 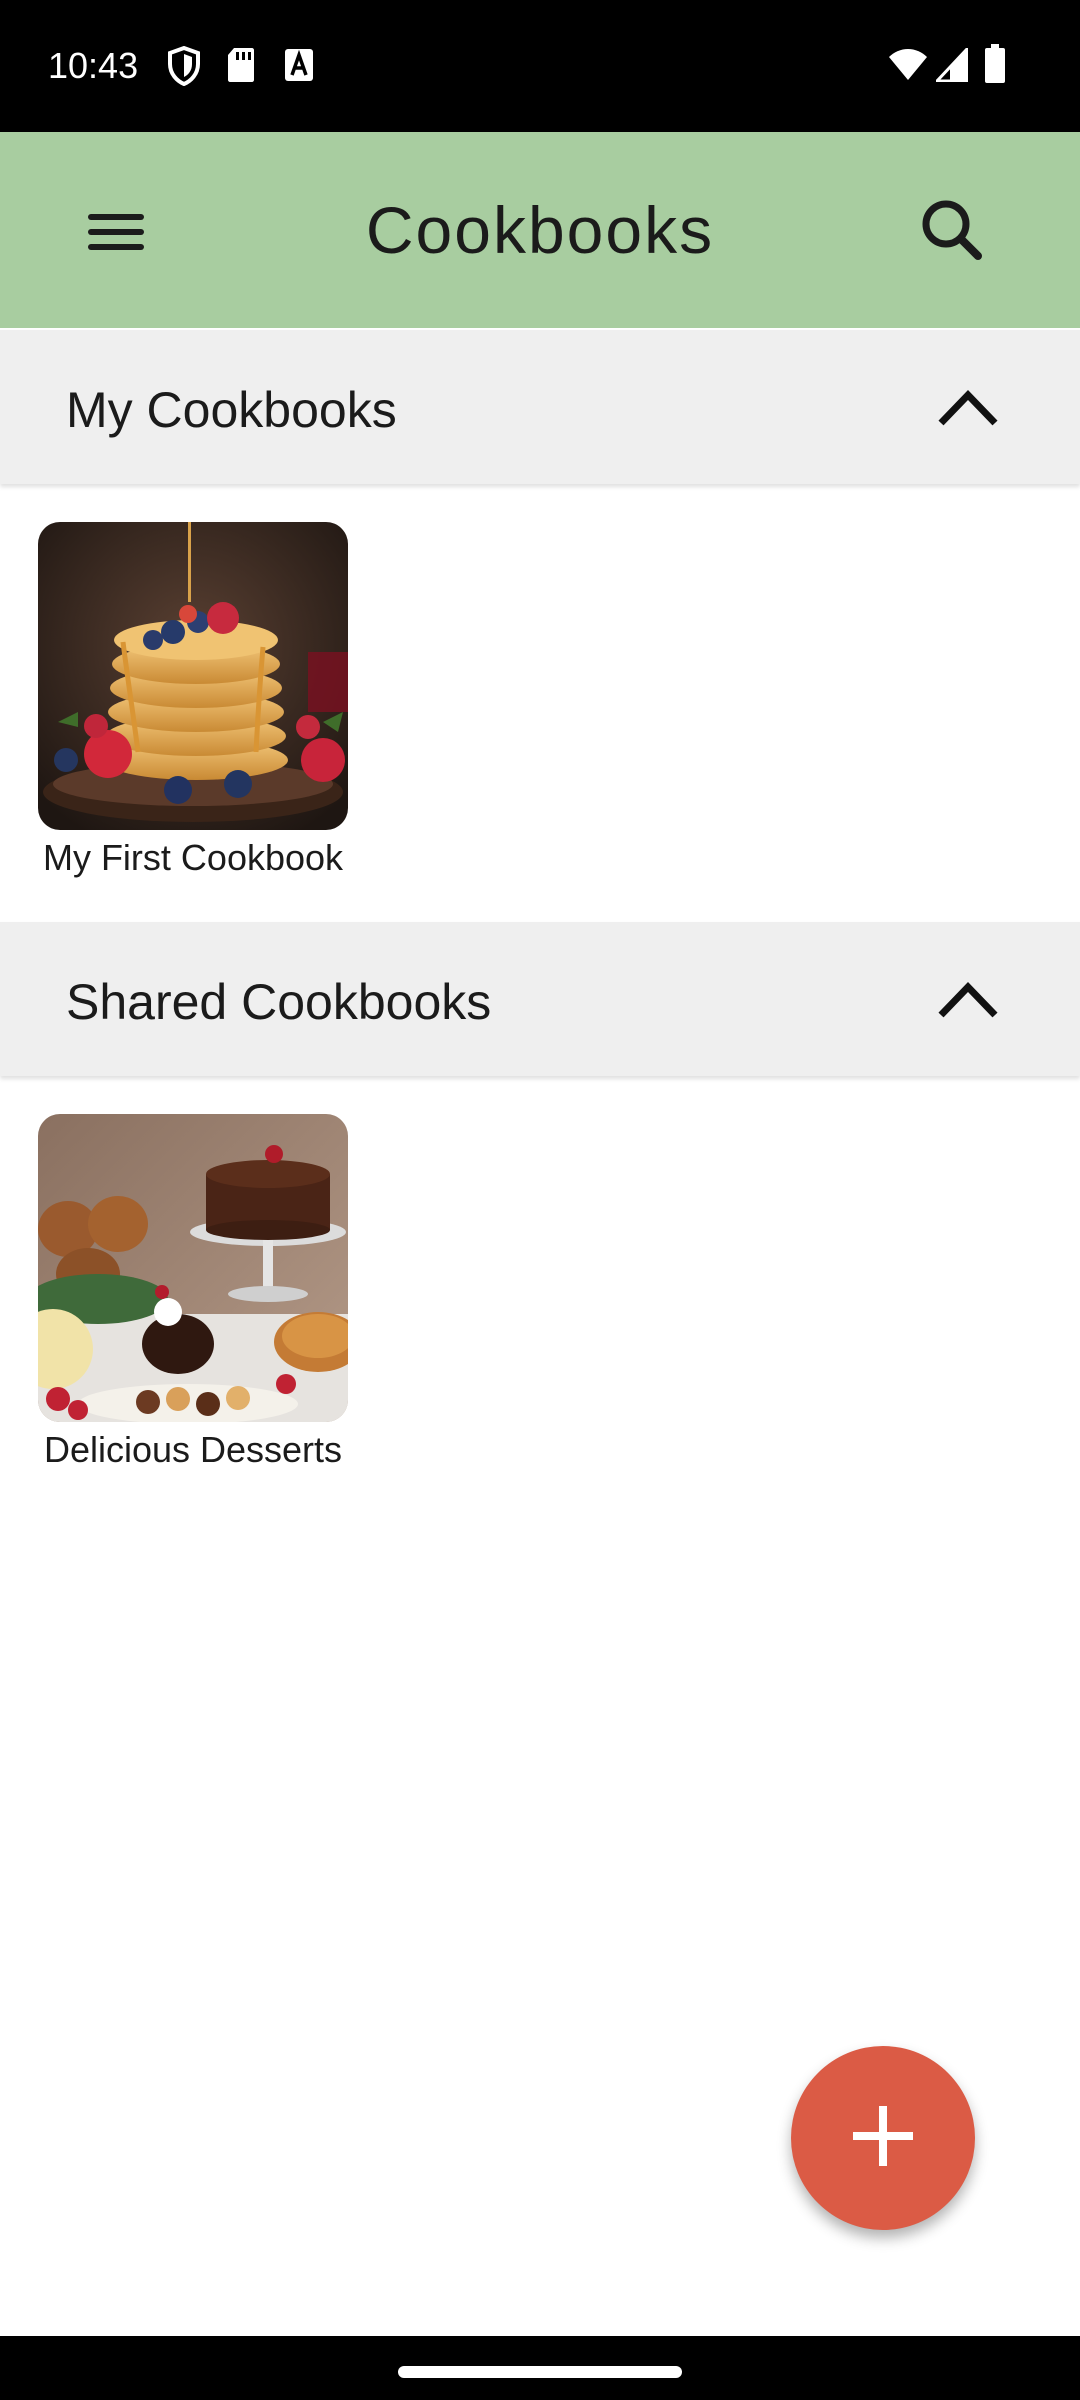 What do you see at coordinates (93, 65) in the screenshot?
I see `status-time: 10:43` at bounding box center [93, 65].